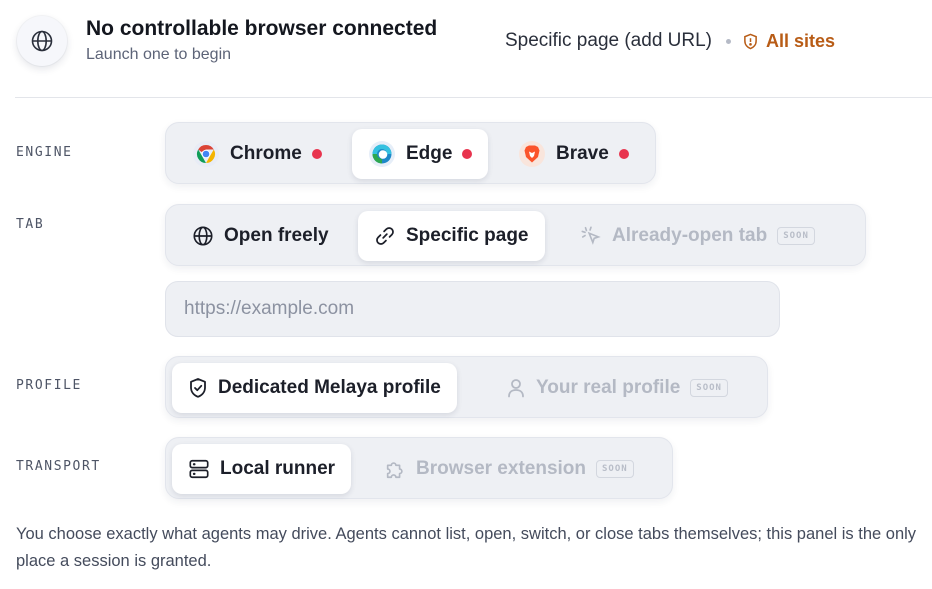 The image size is (932, 589). I want to click on tab-option-label: Open freely, so click(276, 235).